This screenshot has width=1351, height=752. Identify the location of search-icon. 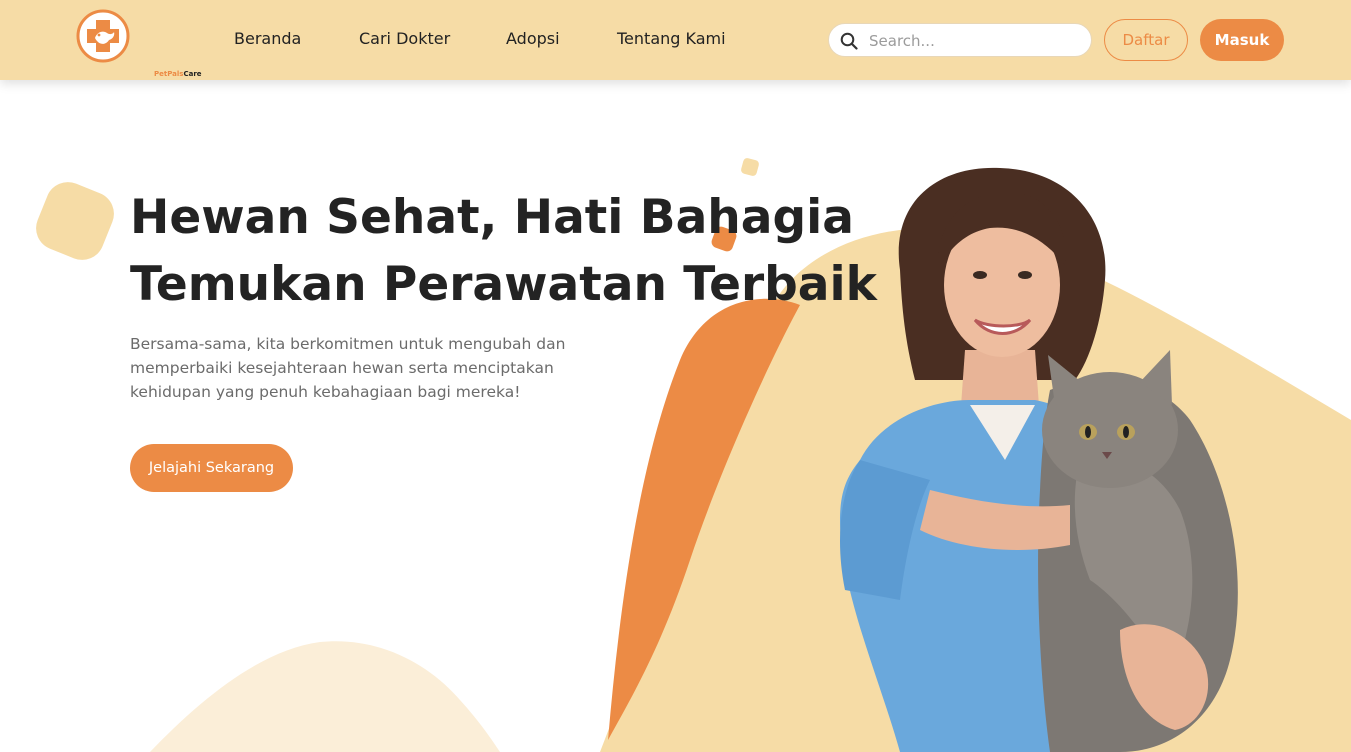
(849, 41).